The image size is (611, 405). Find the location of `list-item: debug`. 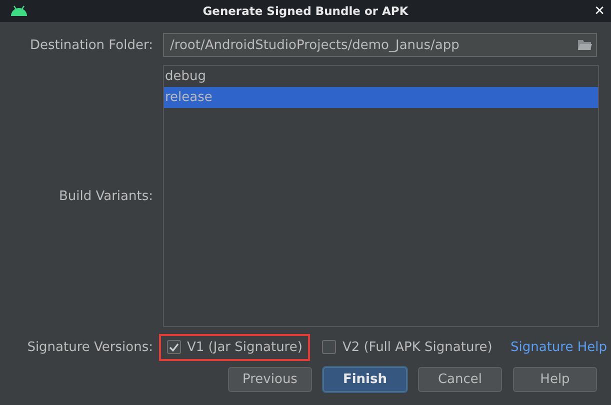

list-item: debug is located at coordinates (381, 76).